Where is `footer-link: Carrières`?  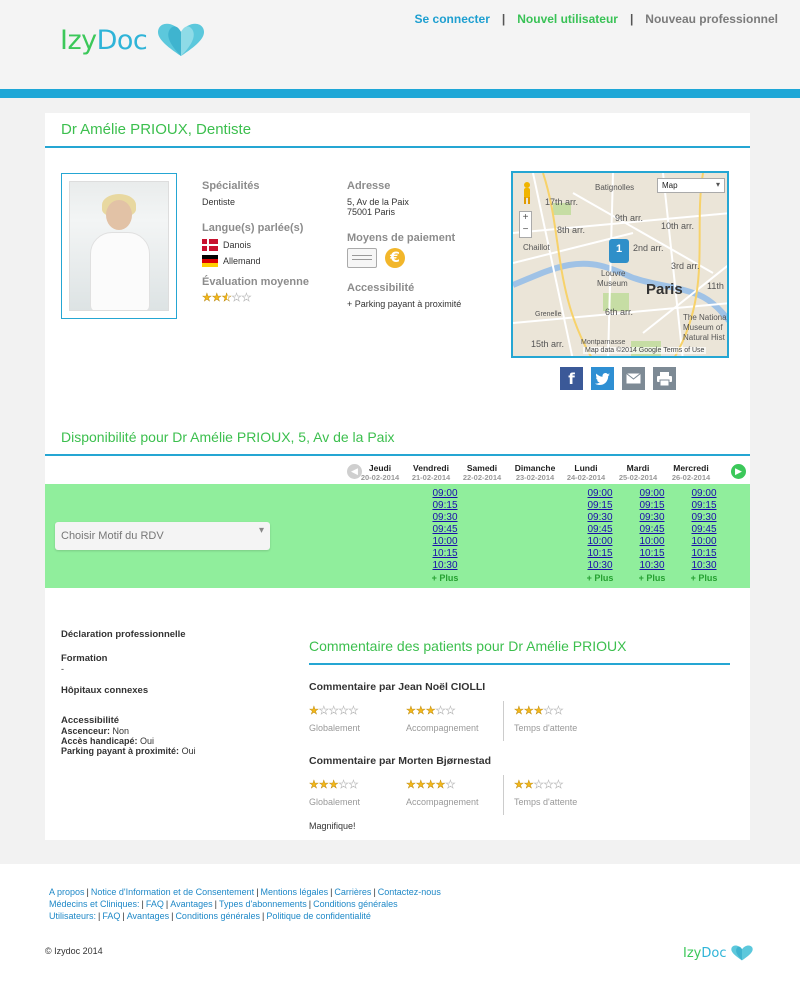 footer-link: Carrières is located at coordinates (352, 892).